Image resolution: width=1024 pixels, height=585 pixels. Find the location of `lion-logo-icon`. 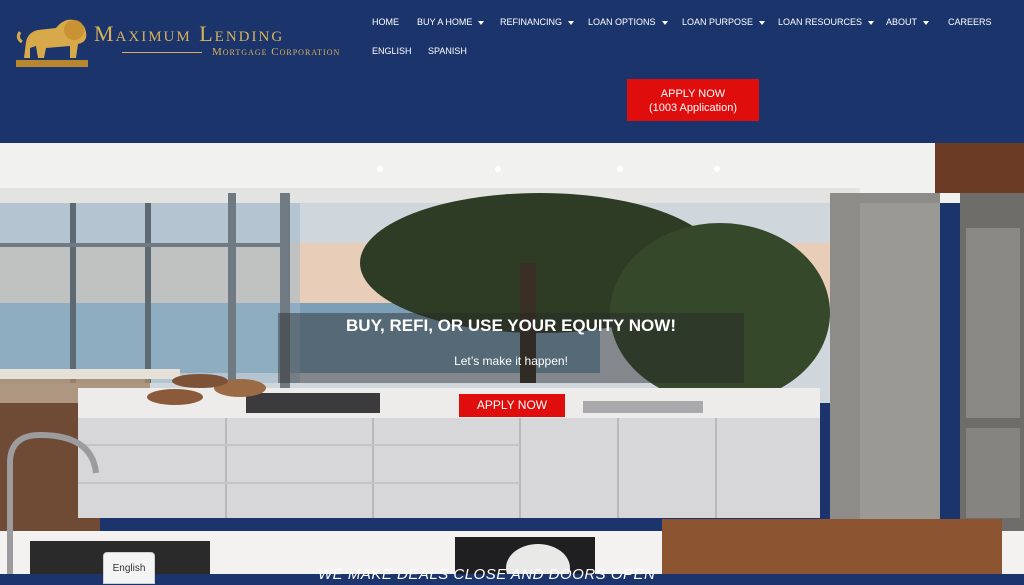

lion-logo-icon is located at coordinates (52, 43).